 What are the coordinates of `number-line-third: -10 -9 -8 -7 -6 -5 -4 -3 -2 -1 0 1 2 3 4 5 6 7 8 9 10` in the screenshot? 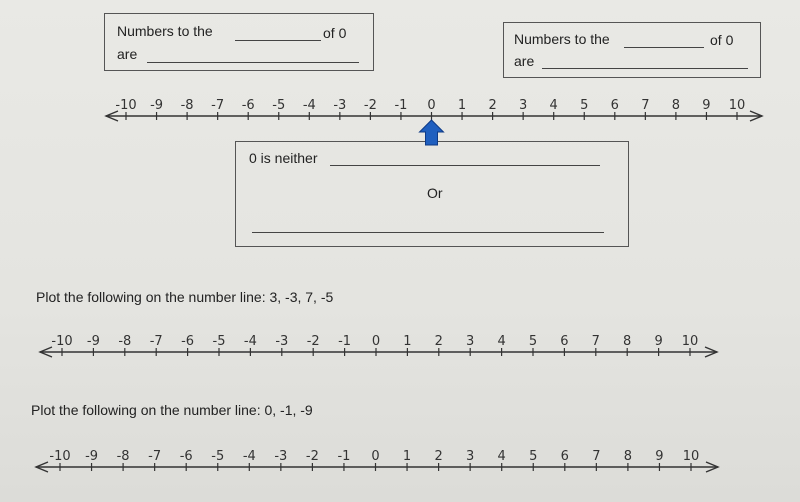 It's located at (377, 461).